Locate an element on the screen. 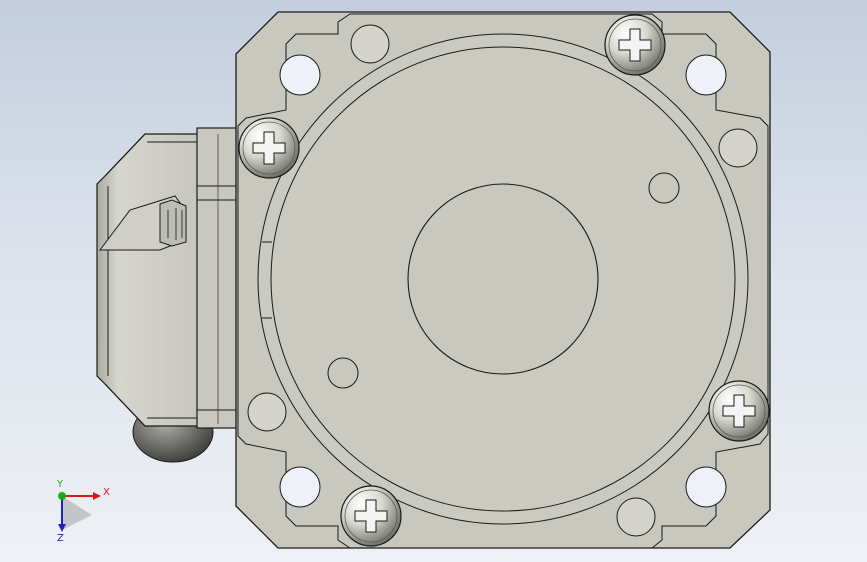 This screenshot has height=562, width=867. z-axis-label: Z is located at coordinates (60, 538).